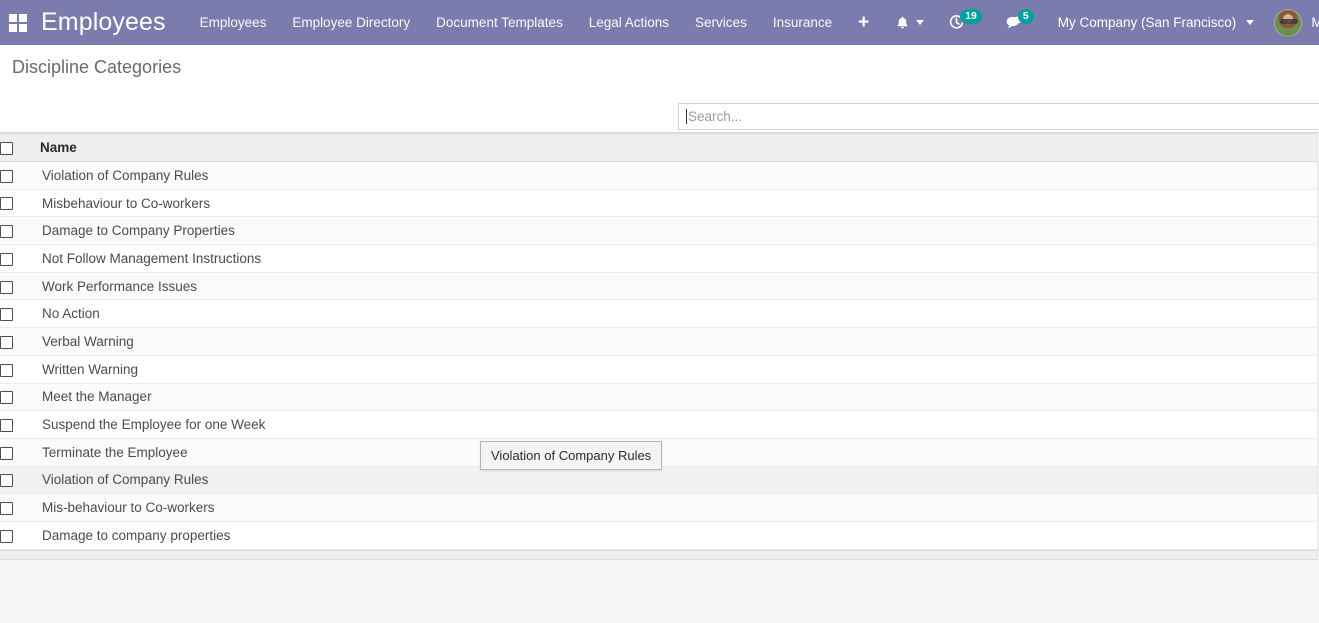 Image resolution: width=1319 pixels, height=623 pixels. What do you see at coordinates (233, 22) in the screenshot?
I see `nav-item-employees: Employees` at bounding box center [233, 22].